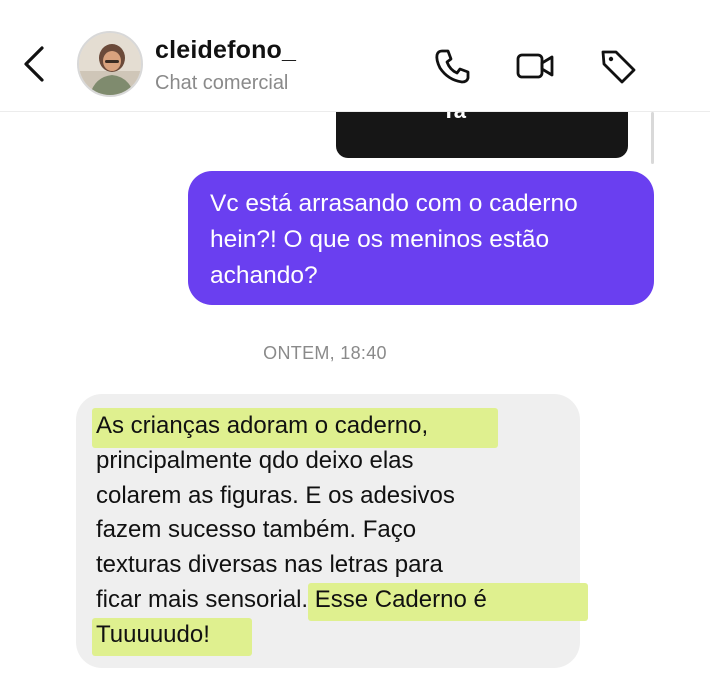  I want to click on chevron-left-icon, so click(34, 64).